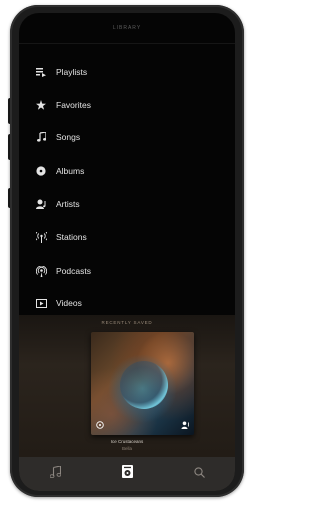  I want to click on podcast-icon, so click(41, 271).